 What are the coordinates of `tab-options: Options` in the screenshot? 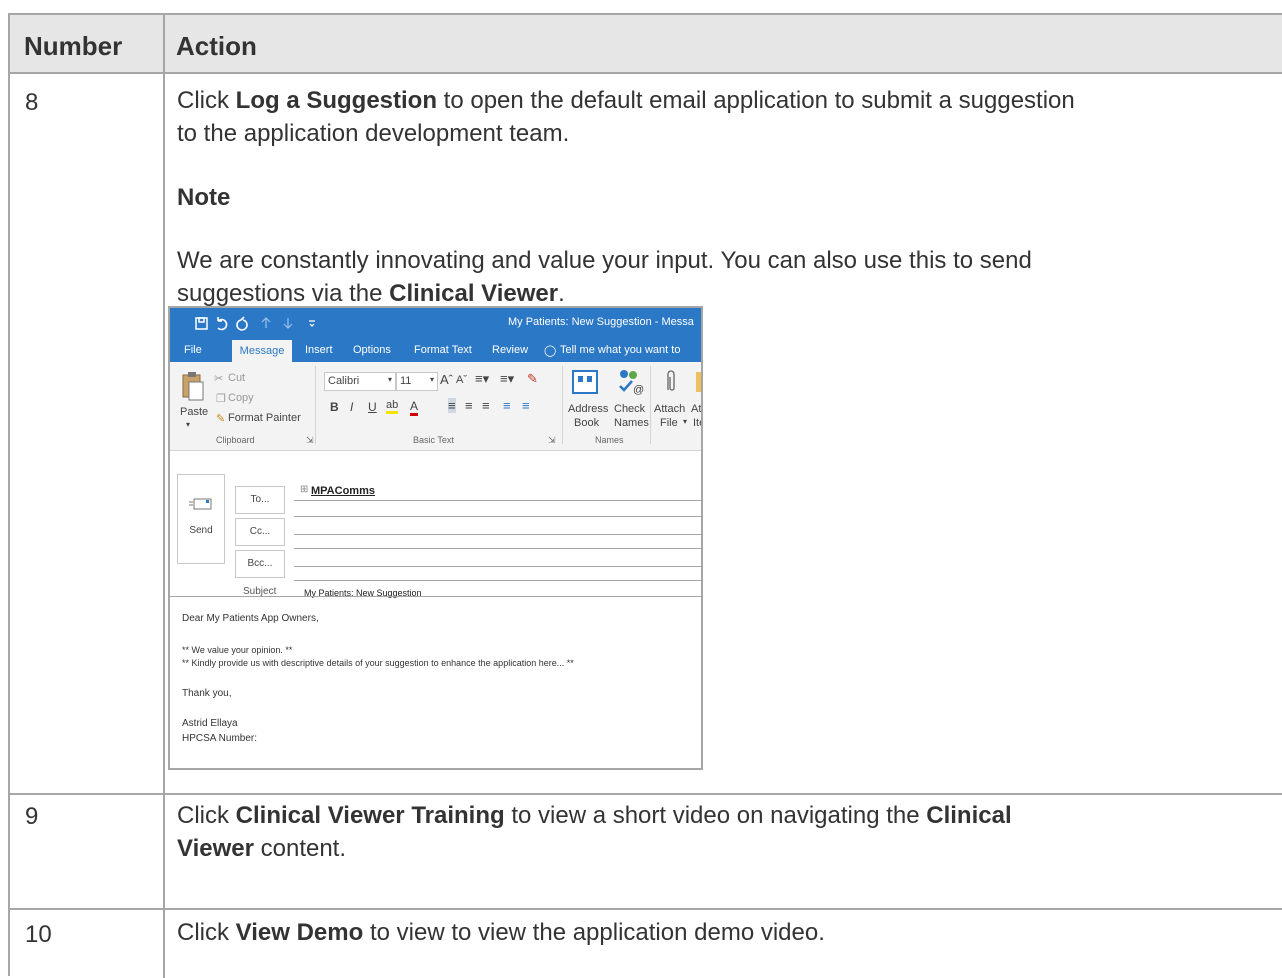 It's located at (372, 350).